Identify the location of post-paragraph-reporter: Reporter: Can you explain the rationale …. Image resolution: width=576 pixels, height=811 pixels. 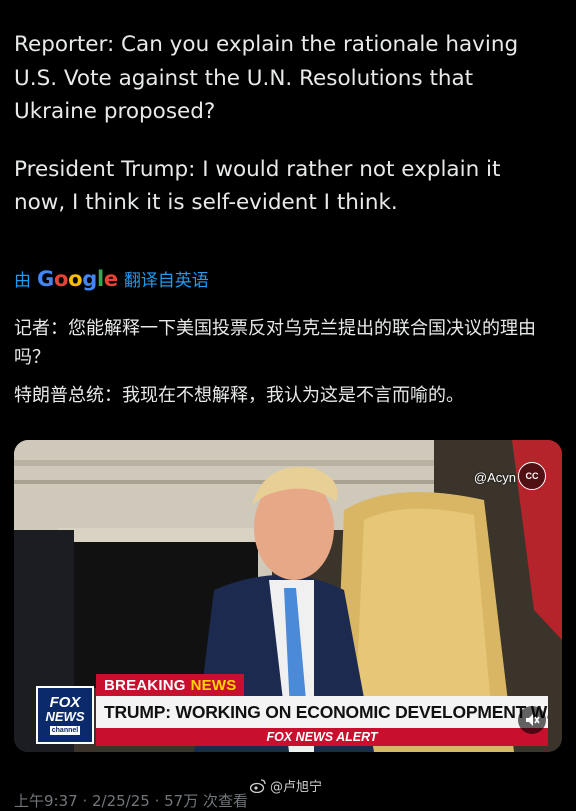
(266, 78).